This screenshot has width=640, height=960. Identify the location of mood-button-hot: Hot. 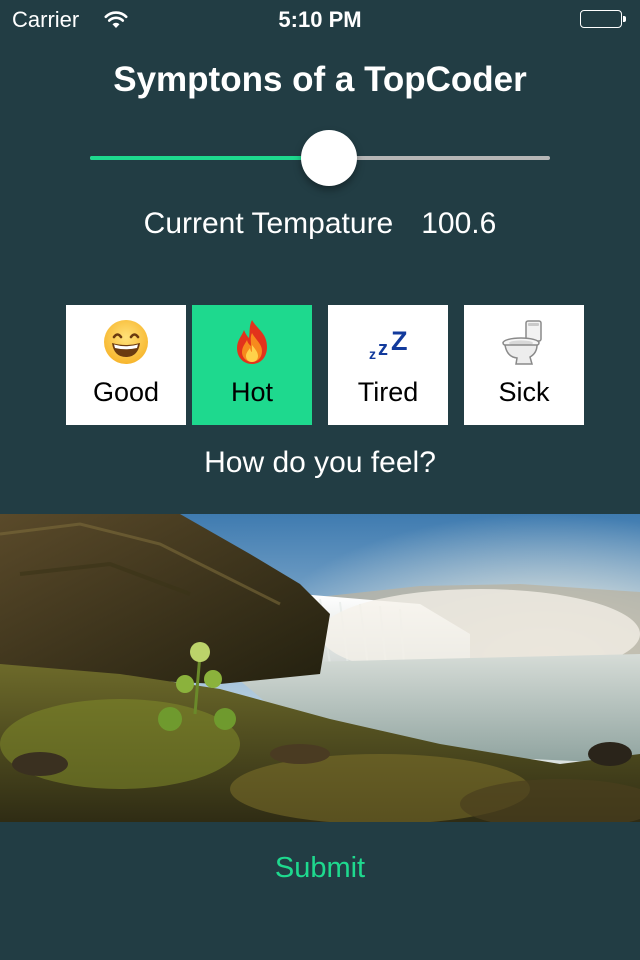
(252, 365).